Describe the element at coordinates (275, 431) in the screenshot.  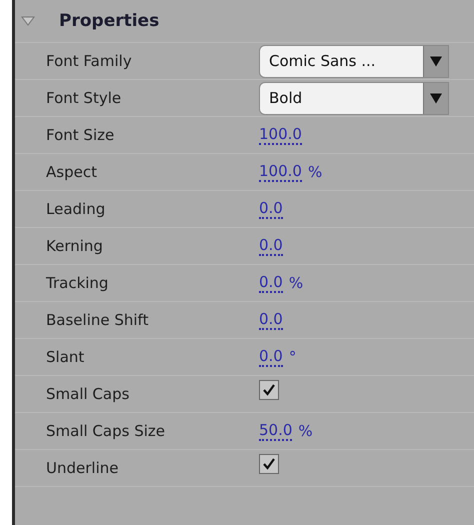
I see `number-value: 50.0` at that location.